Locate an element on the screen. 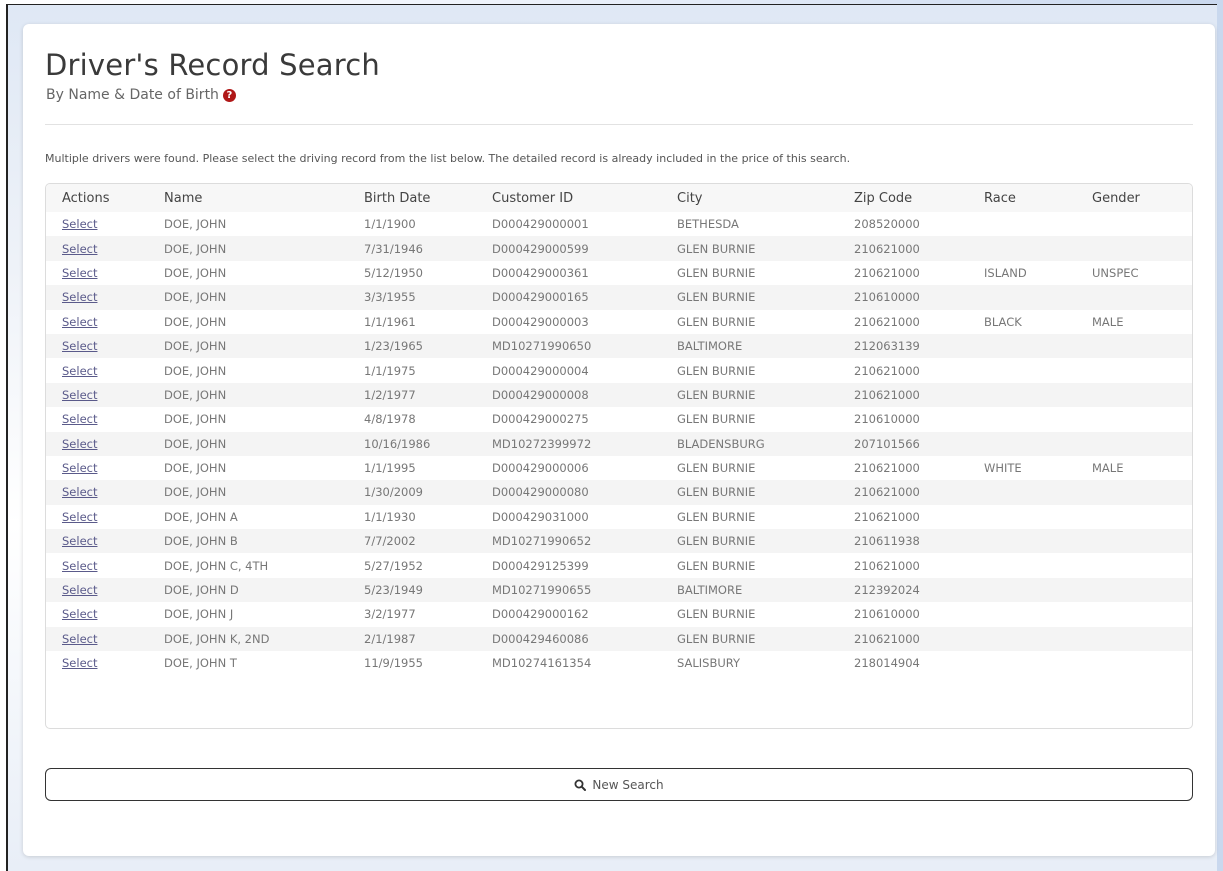  cell-zip-code: 218014904 is located at coordinates (903, 663).